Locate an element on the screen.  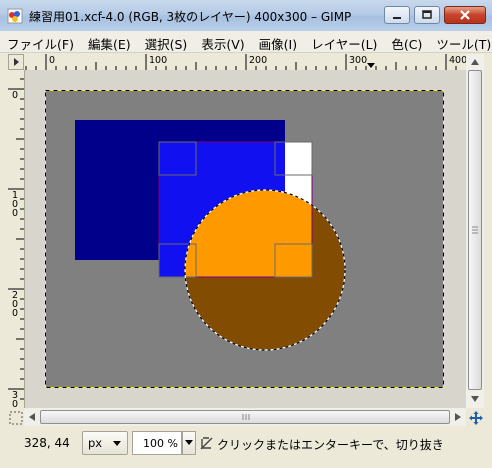
arrow-left-icon is located at coordinates (32, 417).